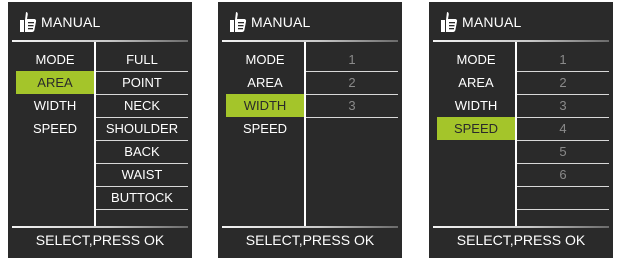 This screenshot has width=620, height=260. I want to click on option-list: 1 2 3, so click(352, 134).